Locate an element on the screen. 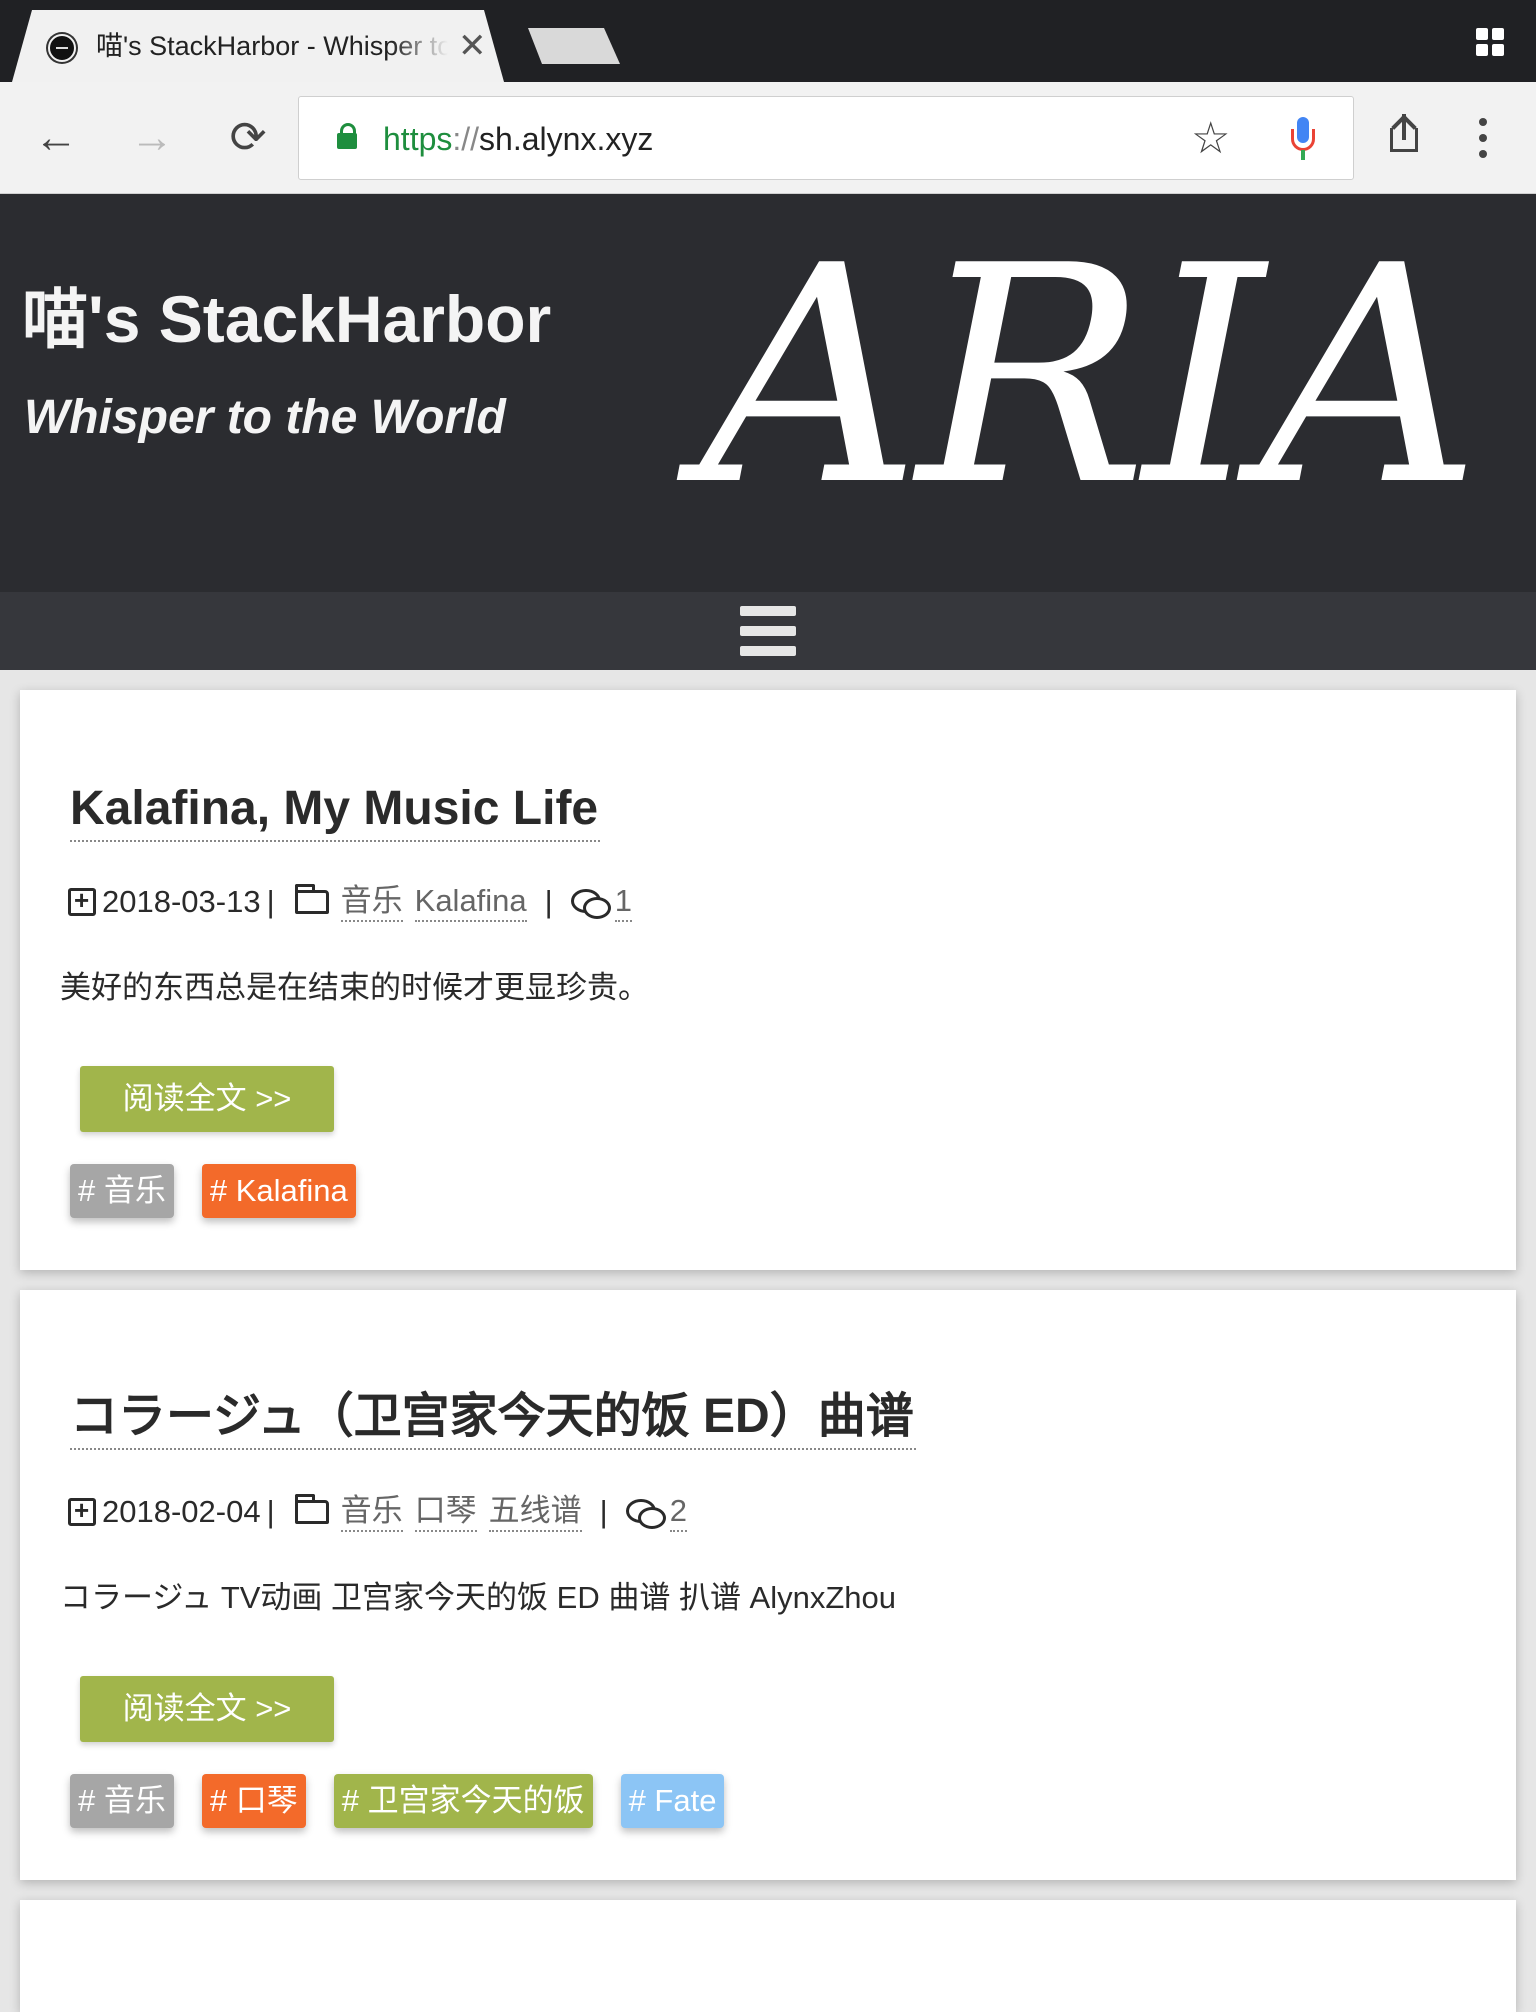  address-bar: https://sh.alynx.xyz ☆ is located at coordinates (826, 138).